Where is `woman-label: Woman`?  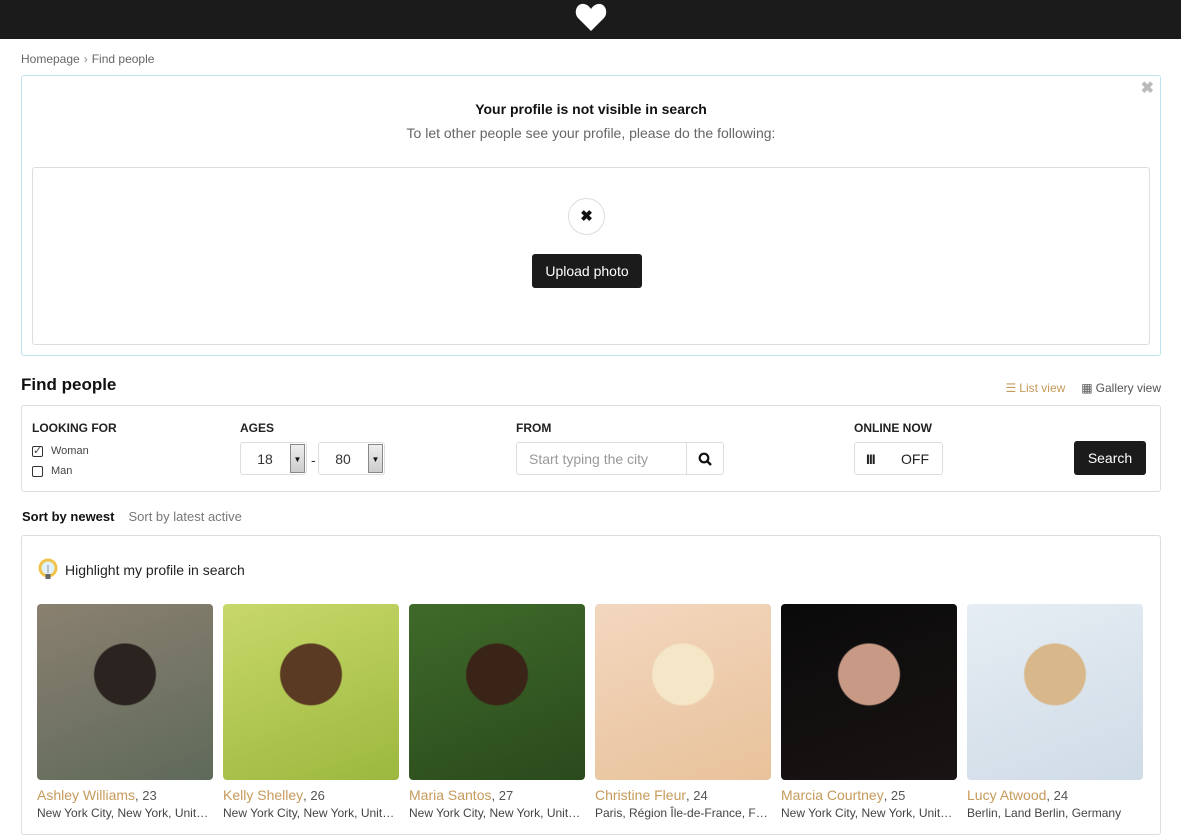
woman-label: Woman is located at coordinates (70, 451).